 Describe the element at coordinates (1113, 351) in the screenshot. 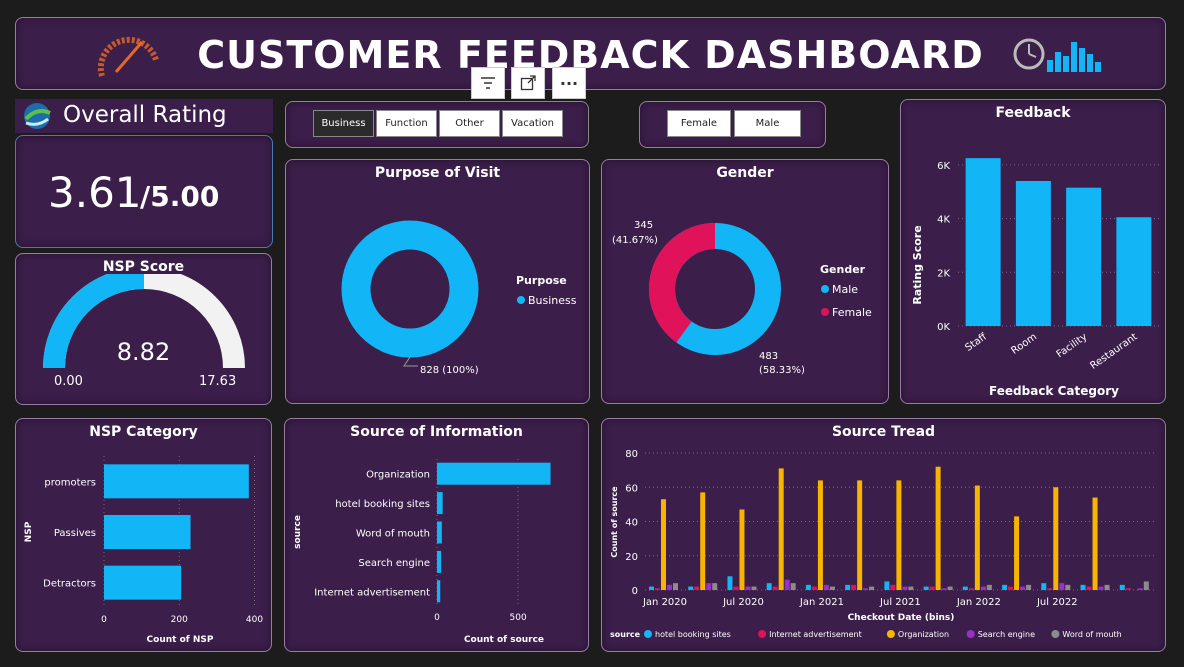

I see `x-tick-label: Restaurant` at that location.